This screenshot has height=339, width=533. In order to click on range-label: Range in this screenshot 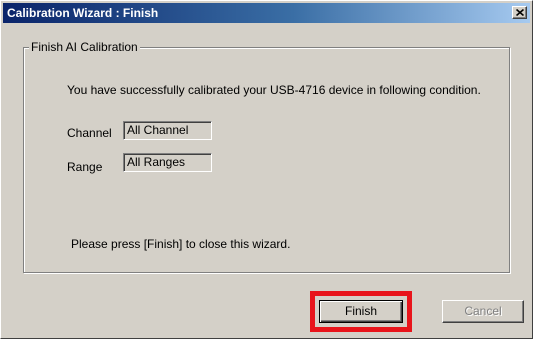, I will do `click(85, 167)`.